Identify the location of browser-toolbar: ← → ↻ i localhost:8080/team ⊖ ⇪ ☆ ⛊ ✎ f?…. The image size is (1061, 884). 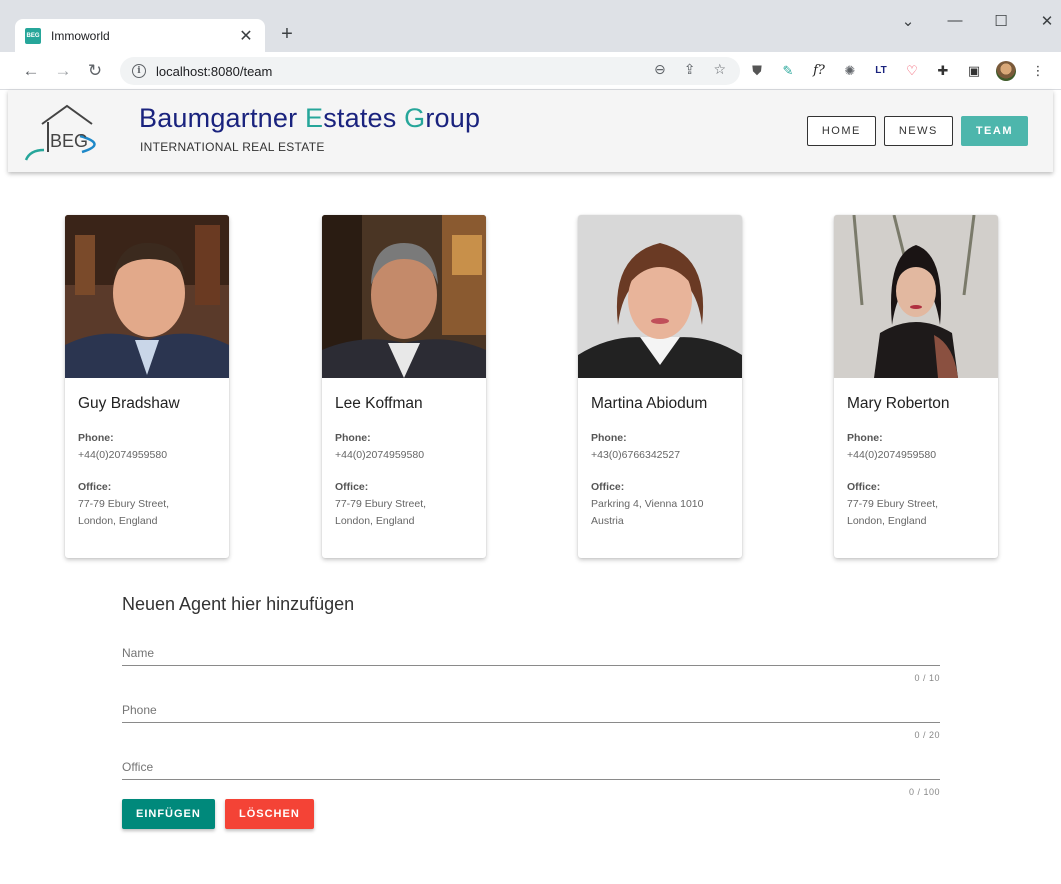
(530, 71).